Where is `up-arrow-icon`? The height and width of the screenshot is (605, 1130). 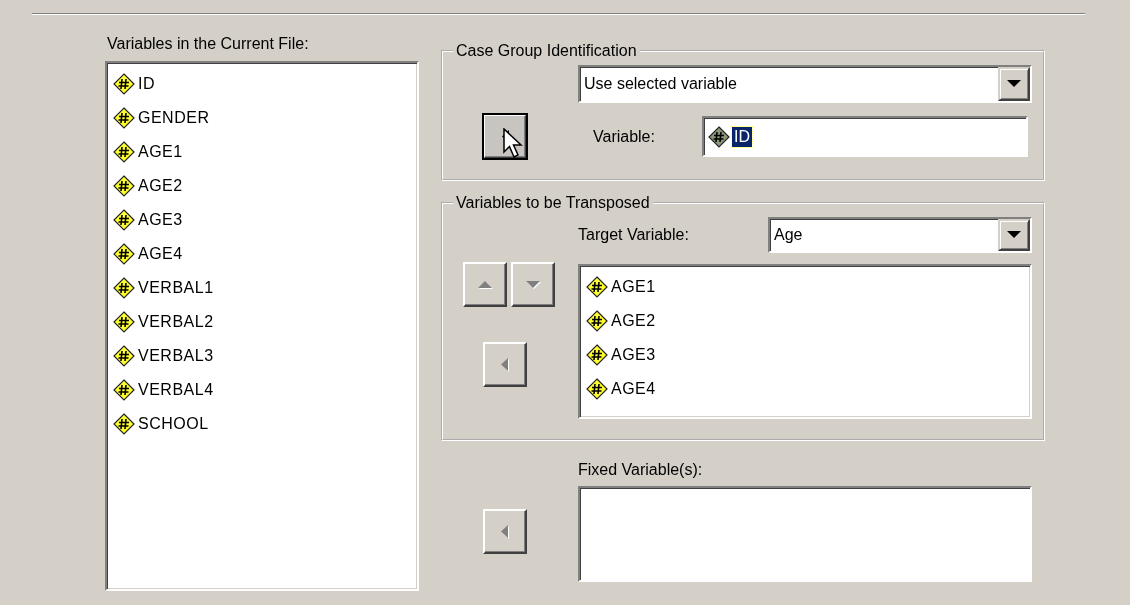 up-arrow-icon is located at coordinates (485, 284).